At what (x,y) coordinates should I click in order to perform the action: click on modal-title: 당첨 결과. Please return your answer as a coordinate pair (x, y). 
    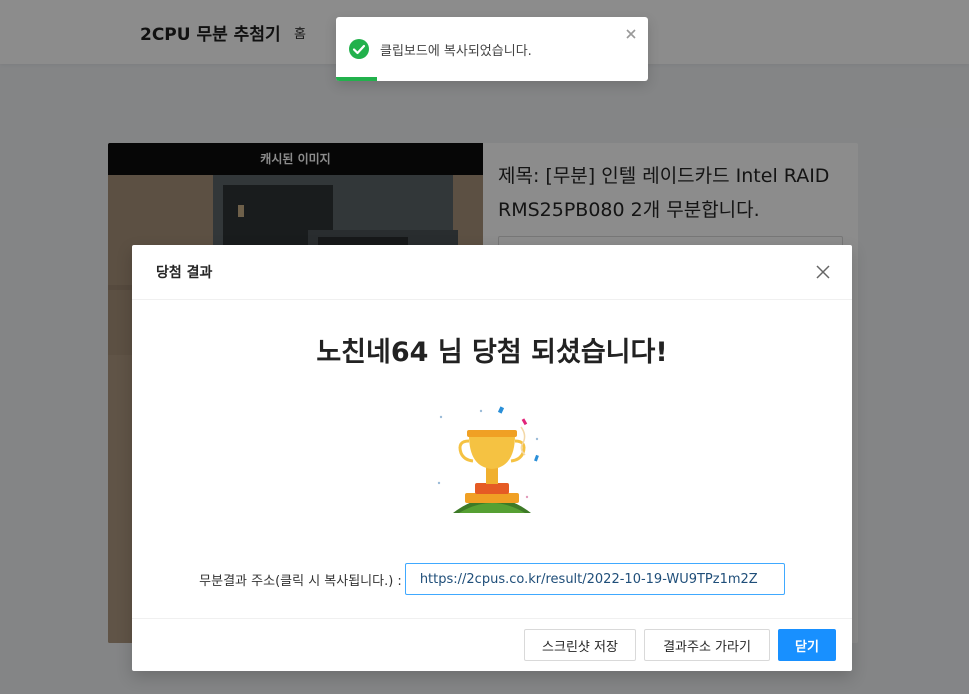
    Looking at the image, I should click on (184, 273).